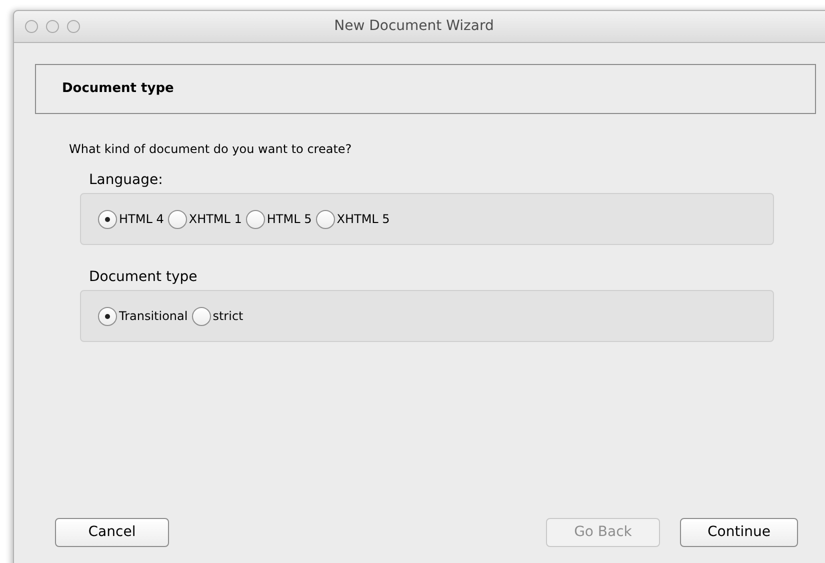 The width and height of the screenshot is (825, 563). I want to click on group-label: Document type, so click(143, 277).